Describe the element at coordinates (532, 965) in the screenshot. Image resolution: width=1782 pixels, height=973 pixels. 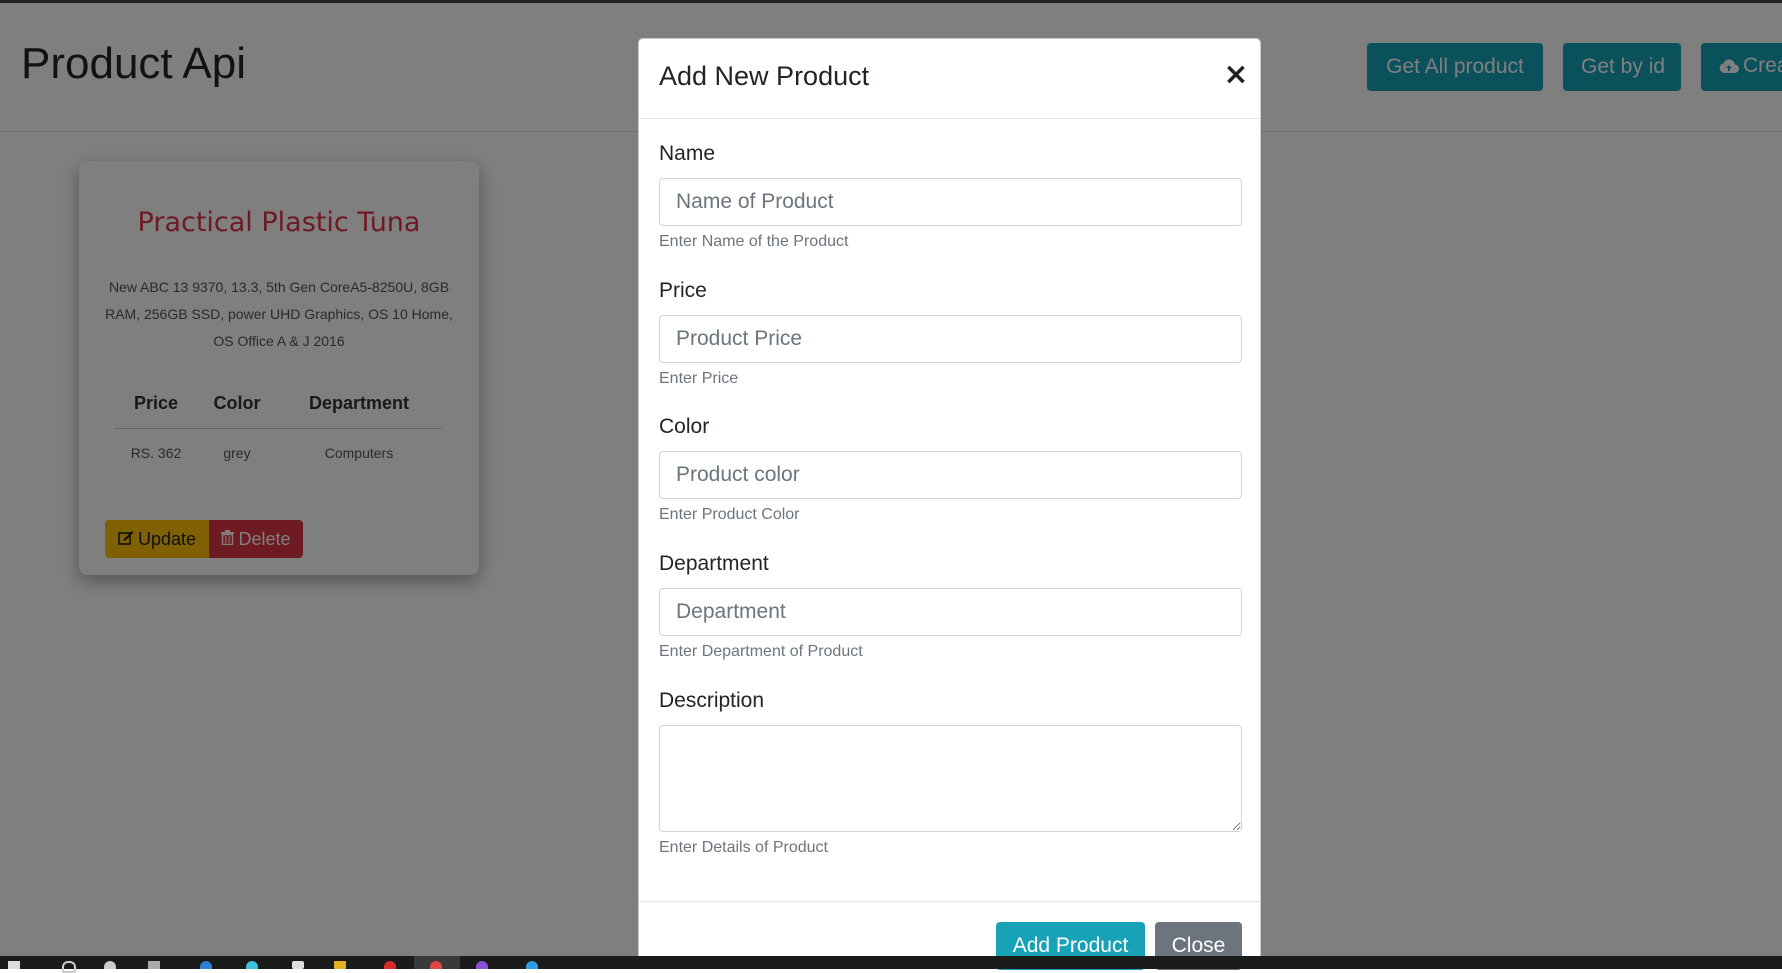
I see `vscode-icon` at that location.